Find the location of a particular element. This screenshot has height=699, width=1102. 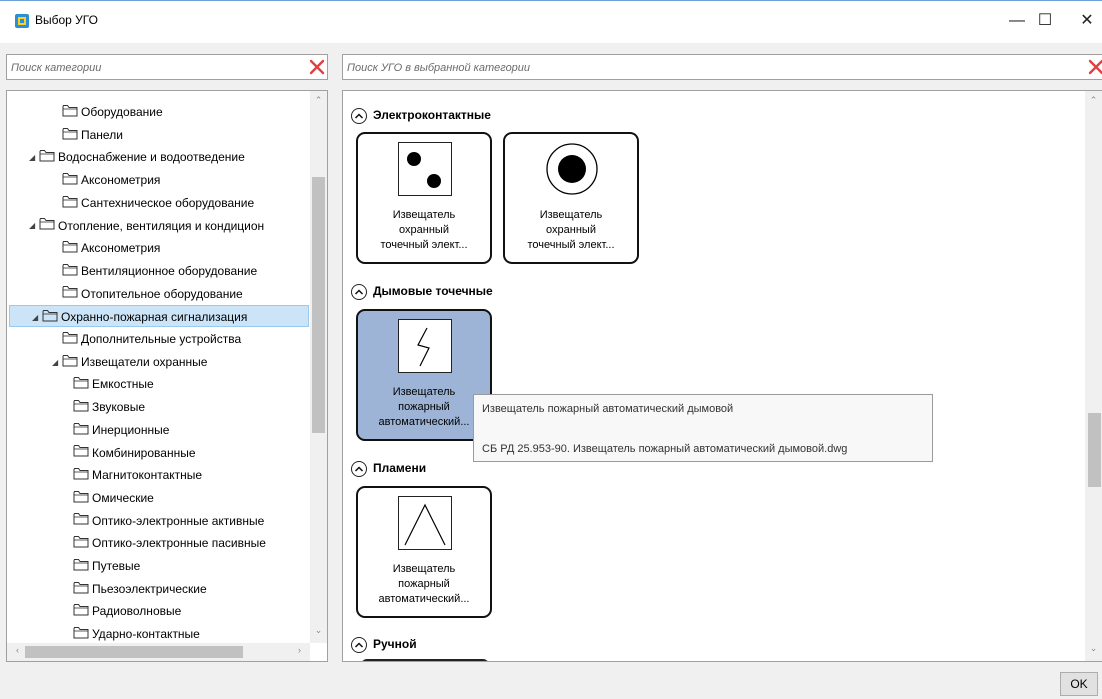

tree-item-label: Водоснабжение и водоотведение is located at coordinates (151, 157).